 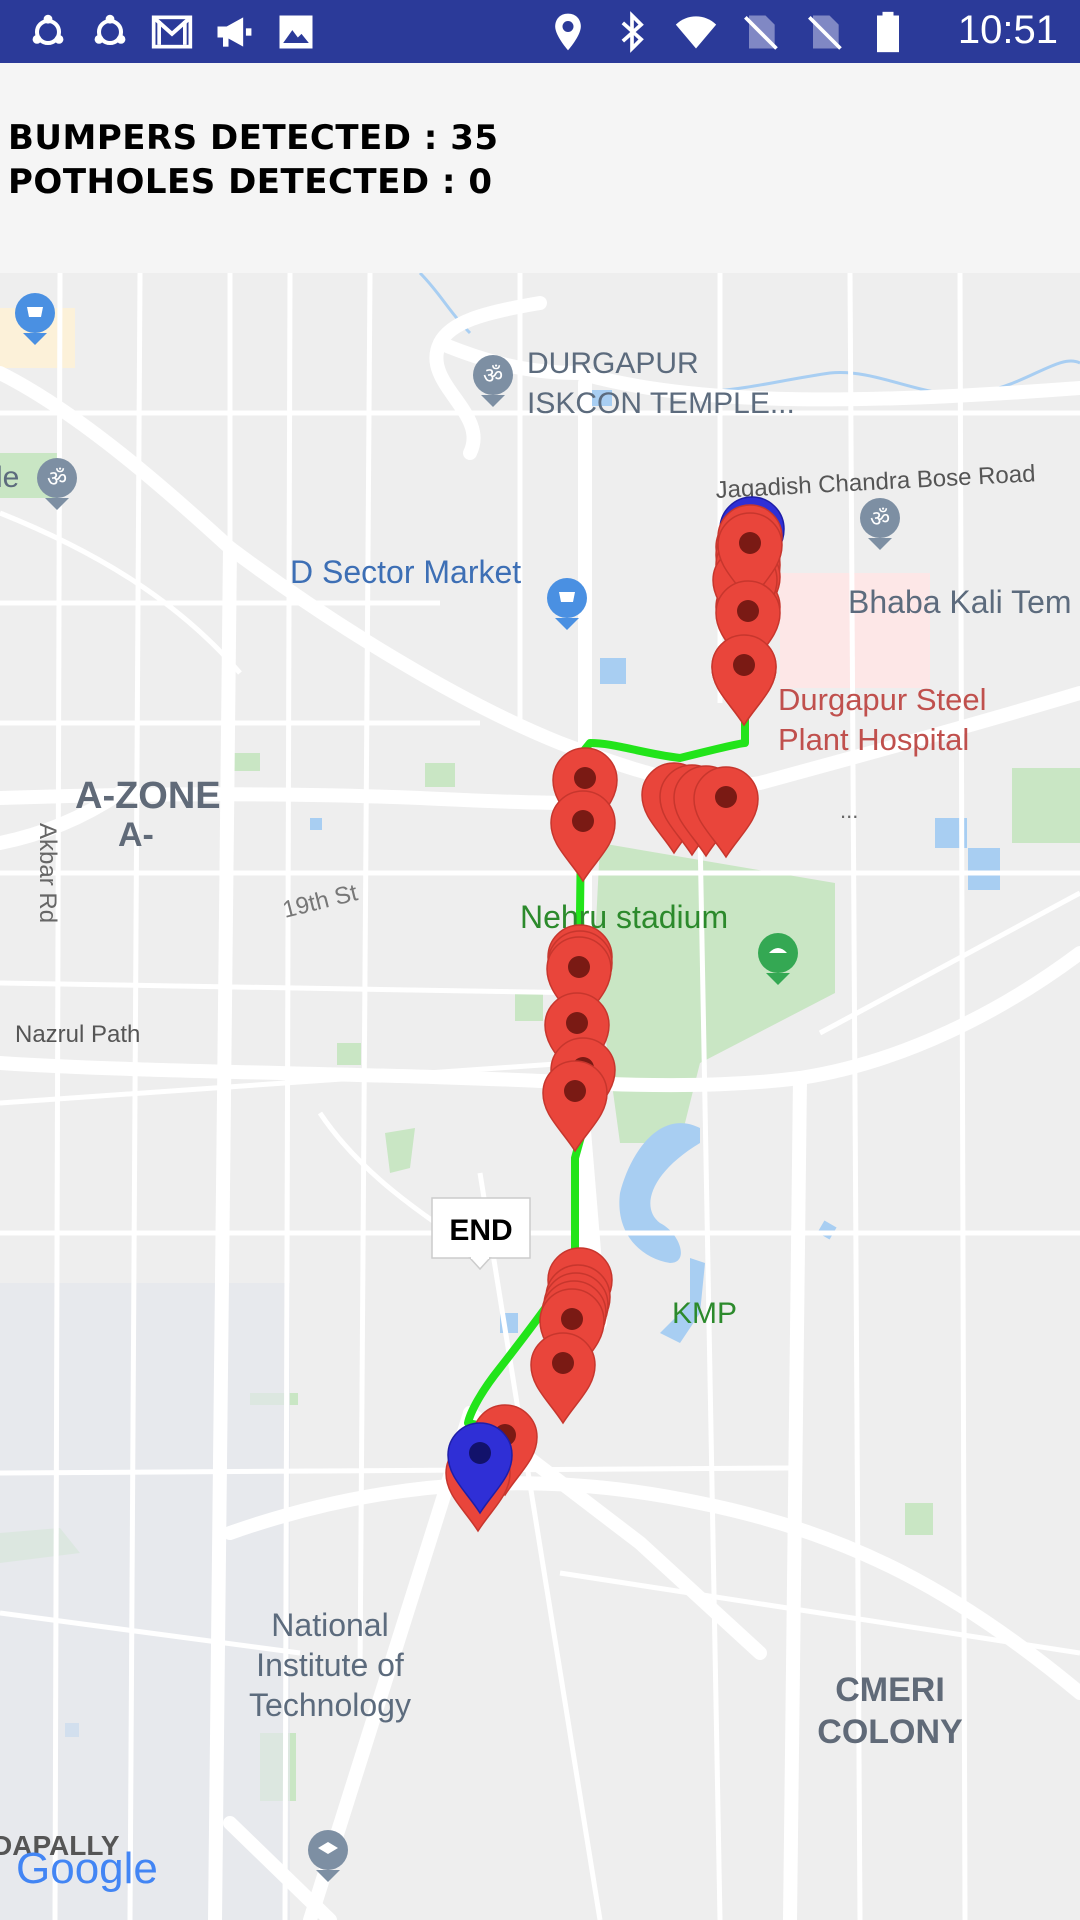 I want to click on system-icons, so click(x=728, y=32).